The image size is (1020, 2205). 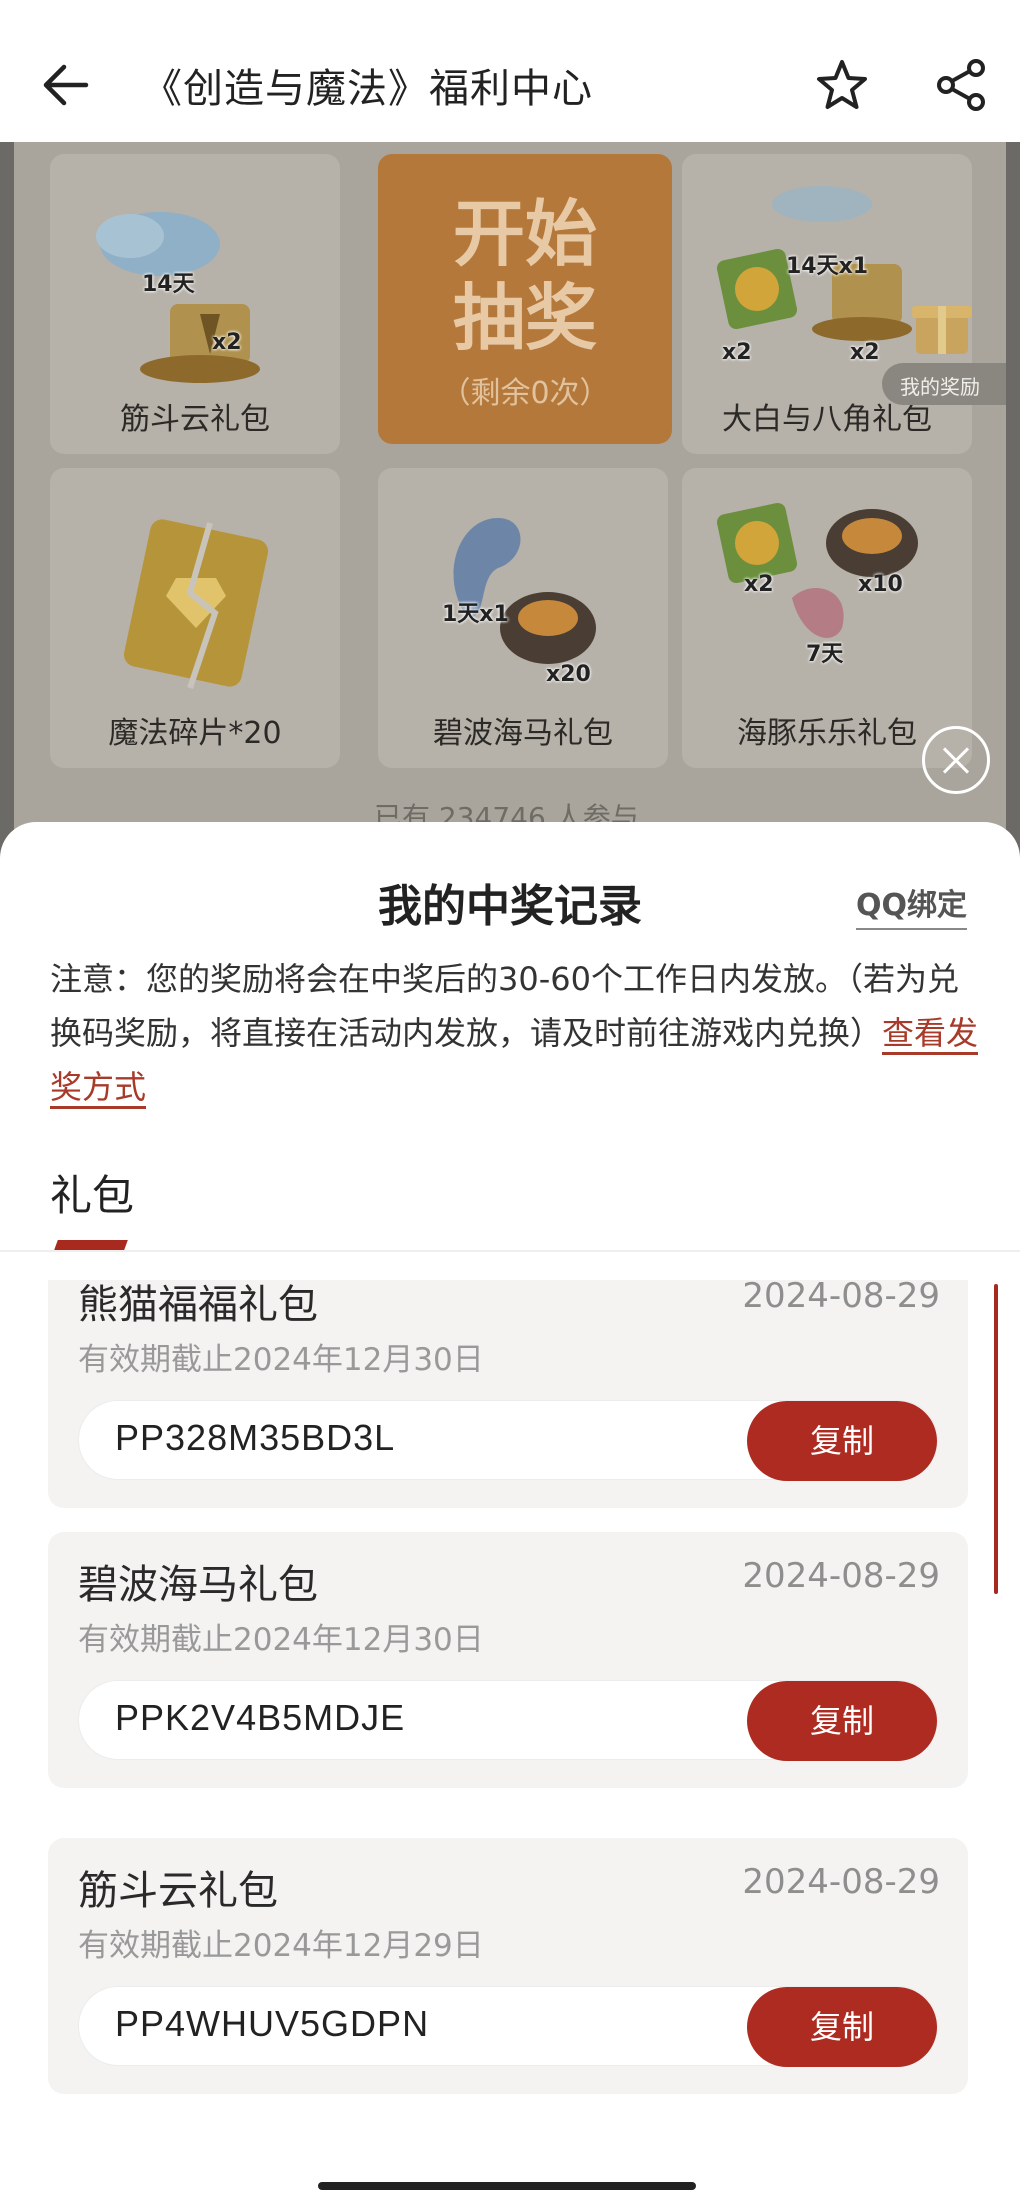 I want to click on dolphin-gift-icon, so click(x=827, y=593).